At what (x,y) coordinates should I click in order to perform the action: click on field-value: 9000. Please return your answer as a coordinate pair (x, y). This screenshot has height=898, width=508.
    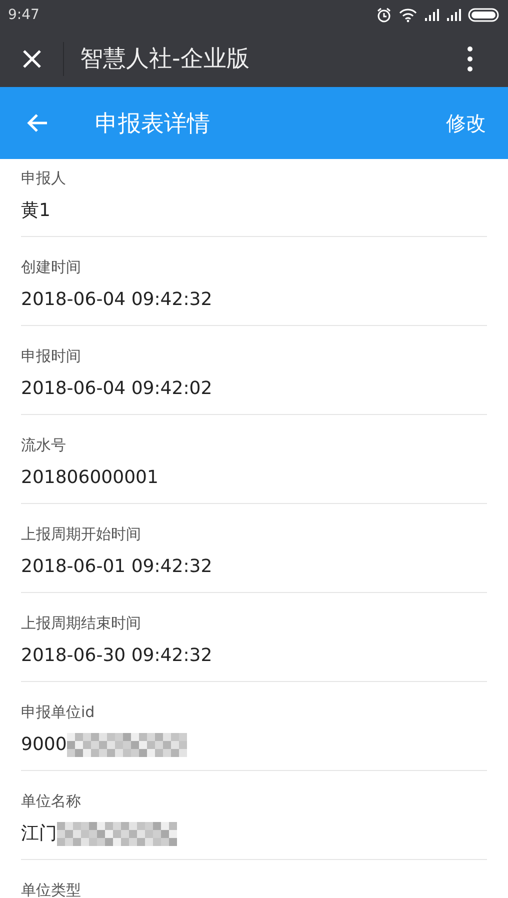
    Looking at the image, I should click on (44, 745).